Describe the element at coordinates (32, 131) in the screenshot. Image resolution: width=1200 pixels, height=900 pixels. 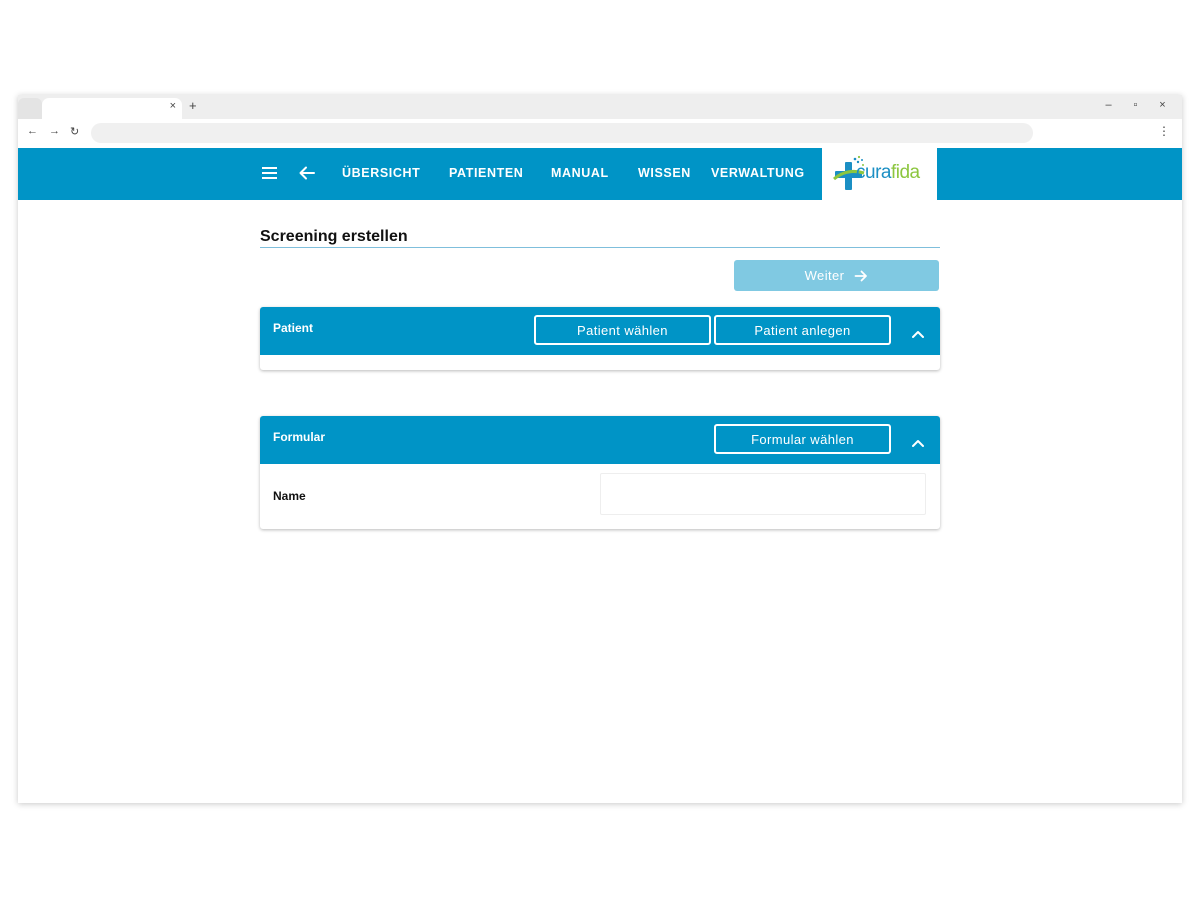
I see `browser-back-icon: ←` at that location.